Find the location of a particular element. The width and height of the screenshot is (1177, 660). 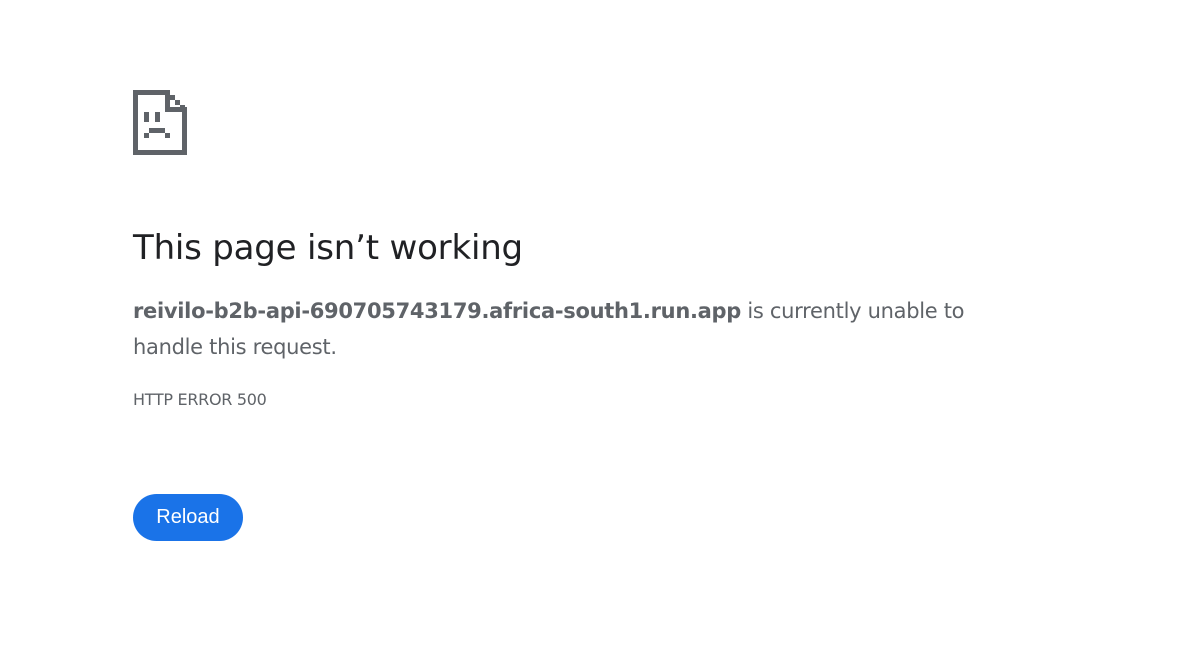

reload-button: Reload is located at coordinates (188, 517).